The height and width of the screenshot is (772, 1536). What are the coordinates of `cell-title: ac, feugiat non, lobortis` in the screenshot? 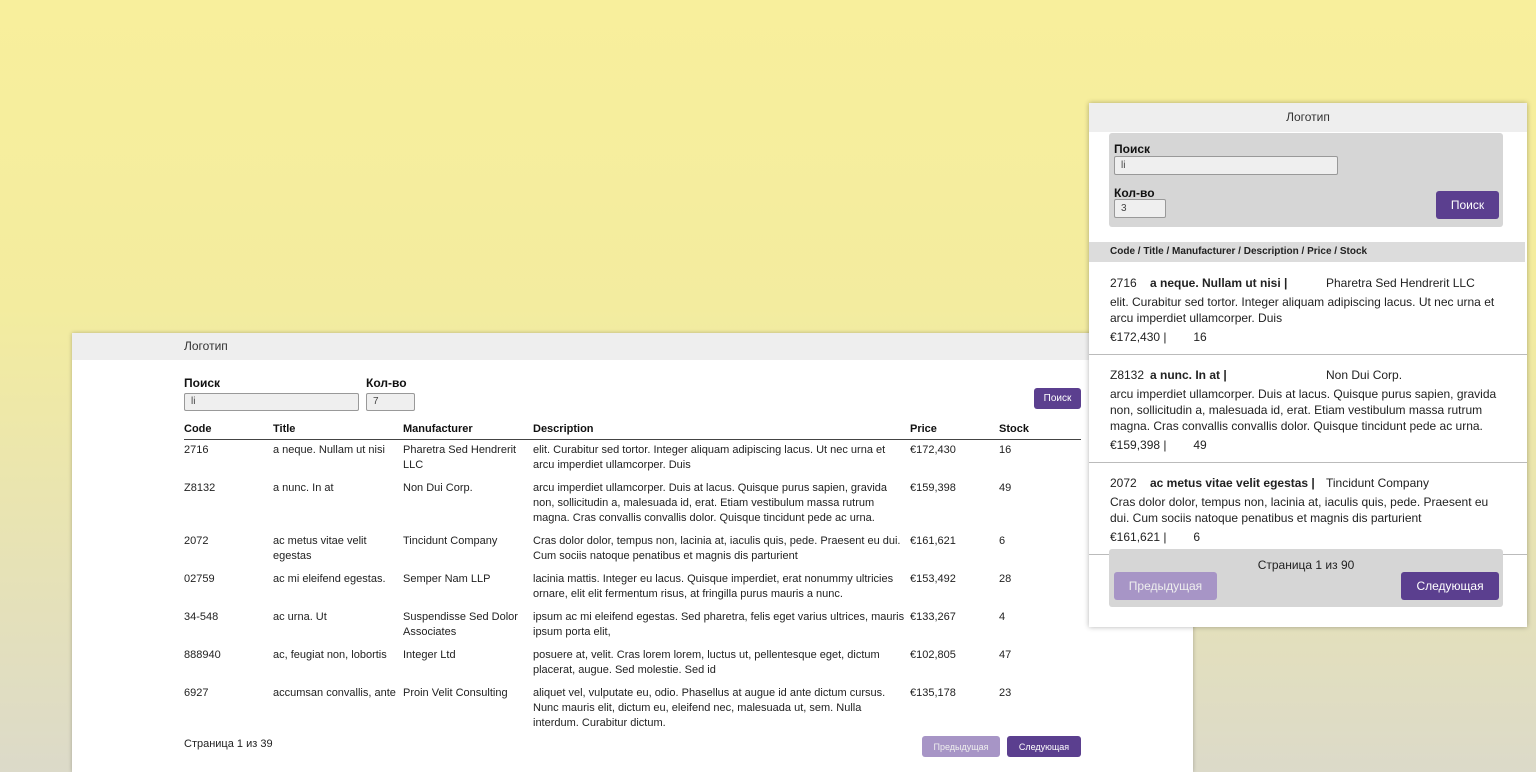 It's located at (330, 655).